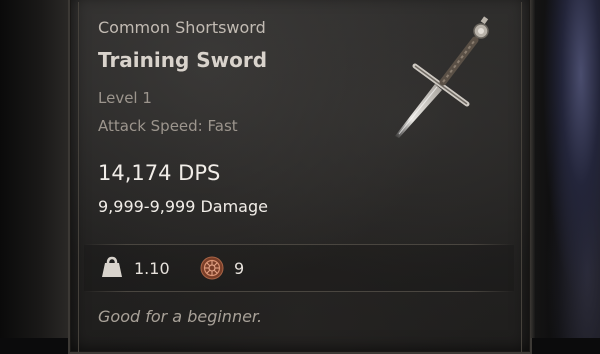 The height and width of the screenshot is (354, 600). Describe the element at coordinates (112, 266) in the screenshot. I see `weight-icon` at that location.